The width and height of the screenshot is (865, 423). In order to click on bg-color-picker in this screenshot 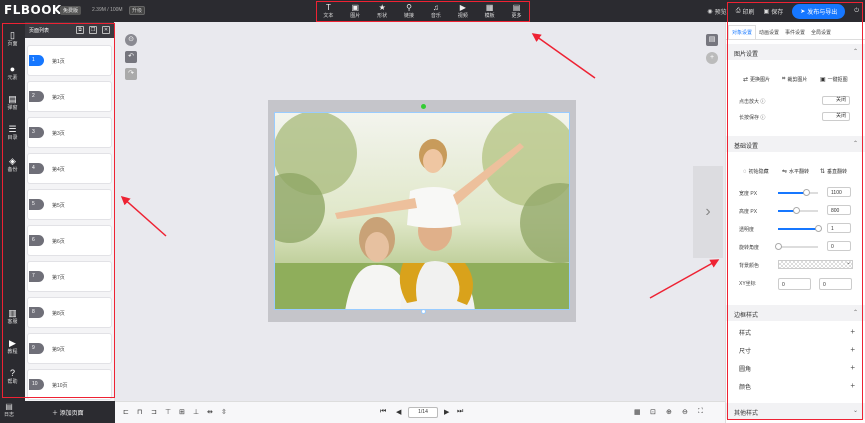, I will do `click(815, 264)`.